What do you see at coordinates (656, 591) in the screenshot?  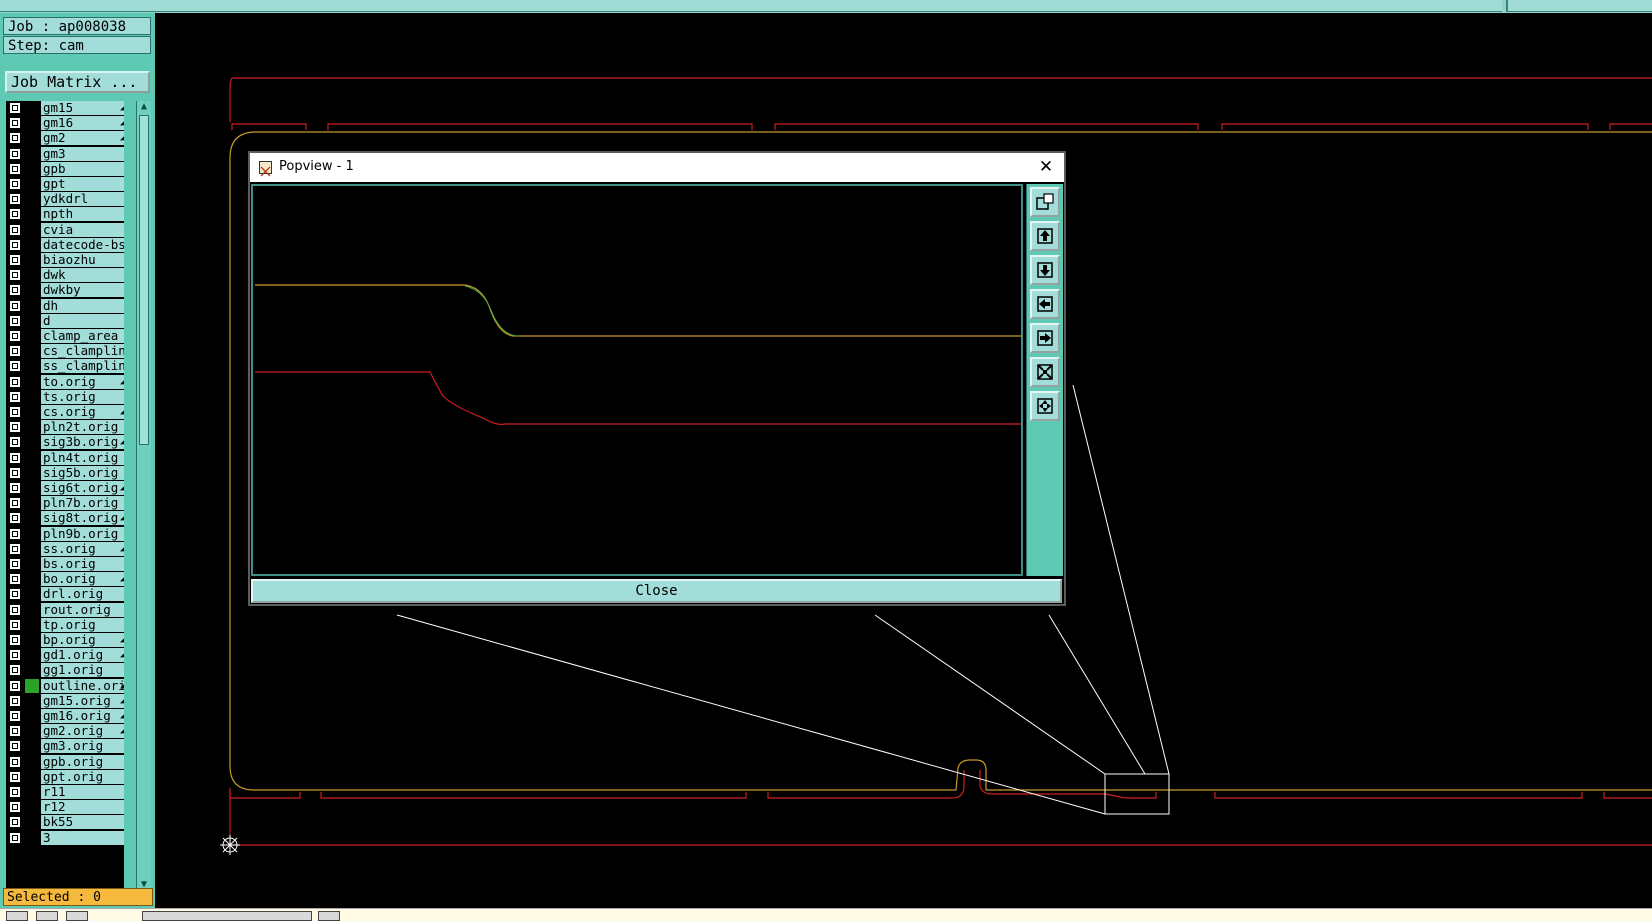 I see `close-button: Close` at bounding box center [656, 591].